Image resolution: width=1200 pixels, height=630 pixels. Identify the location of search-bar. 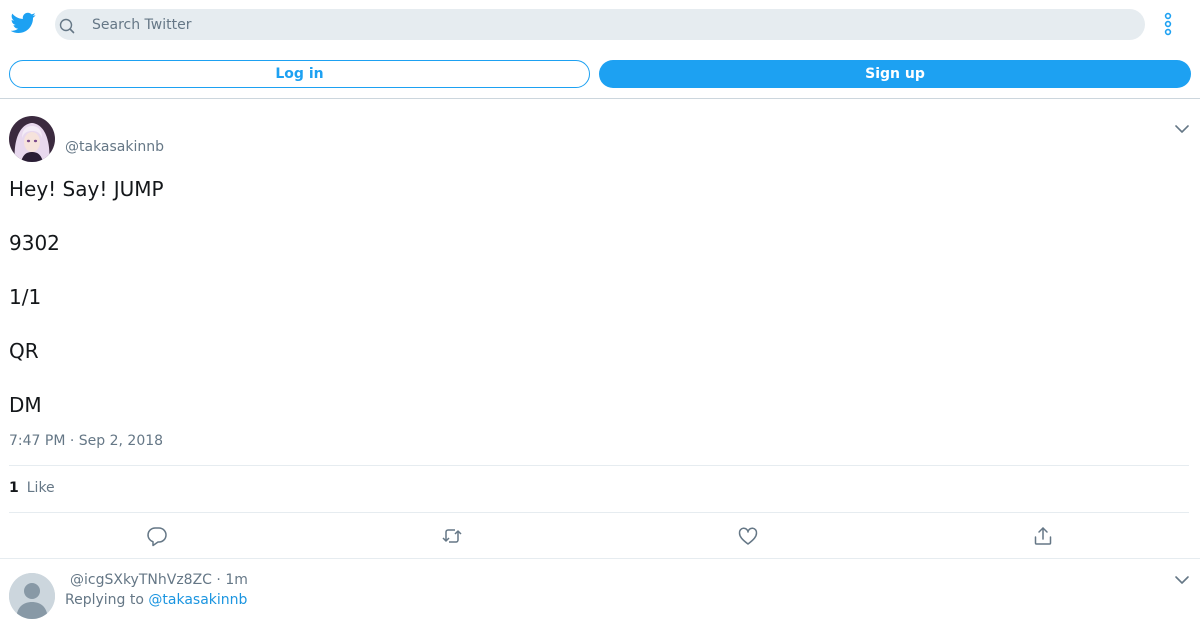
(600, 24).